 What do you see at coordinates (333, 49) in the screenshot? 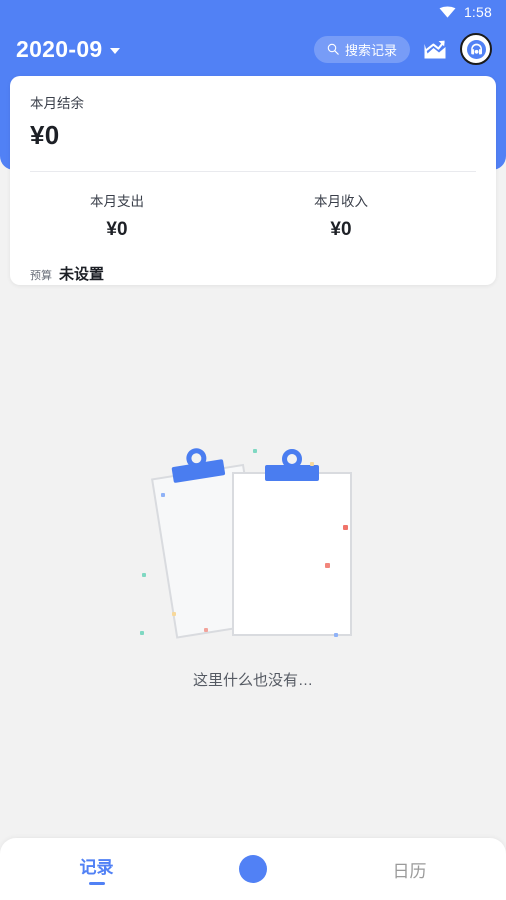
I see `search-icon` at bounding box center [333, 49].